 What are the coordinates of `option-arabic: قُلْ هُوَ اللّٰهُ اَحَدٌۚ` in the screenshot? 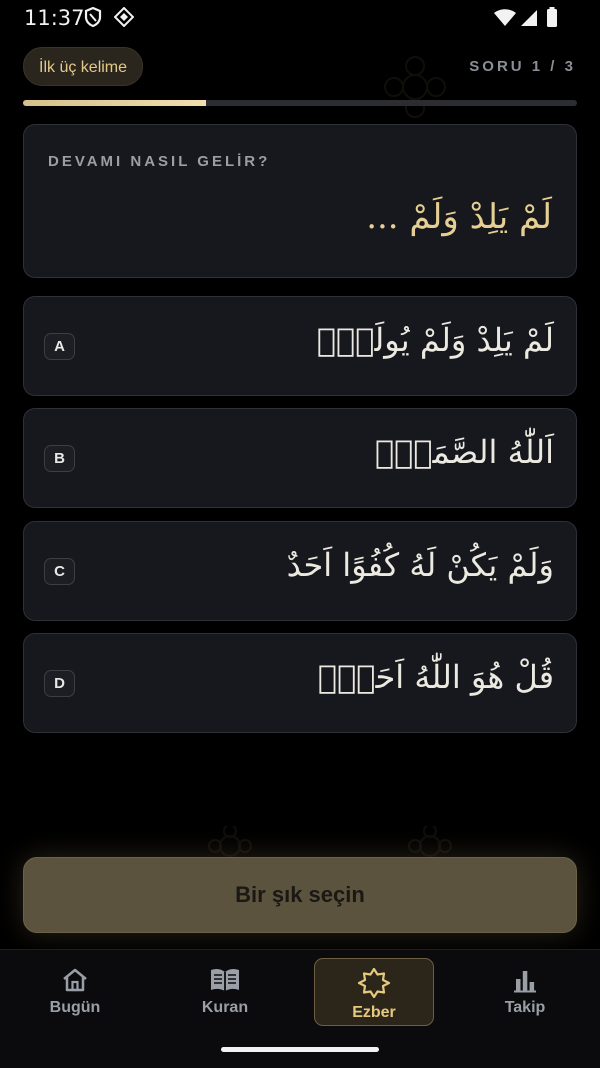 It's located at (435, 677).